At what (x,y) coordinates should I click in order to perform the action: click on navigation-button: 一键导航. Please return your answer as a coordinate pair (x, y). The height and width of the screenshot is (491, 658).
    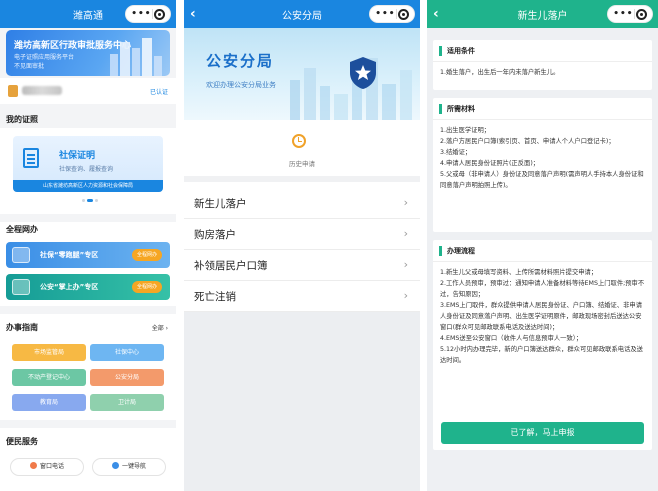
    Looking at the image, I should click on (129, 467).